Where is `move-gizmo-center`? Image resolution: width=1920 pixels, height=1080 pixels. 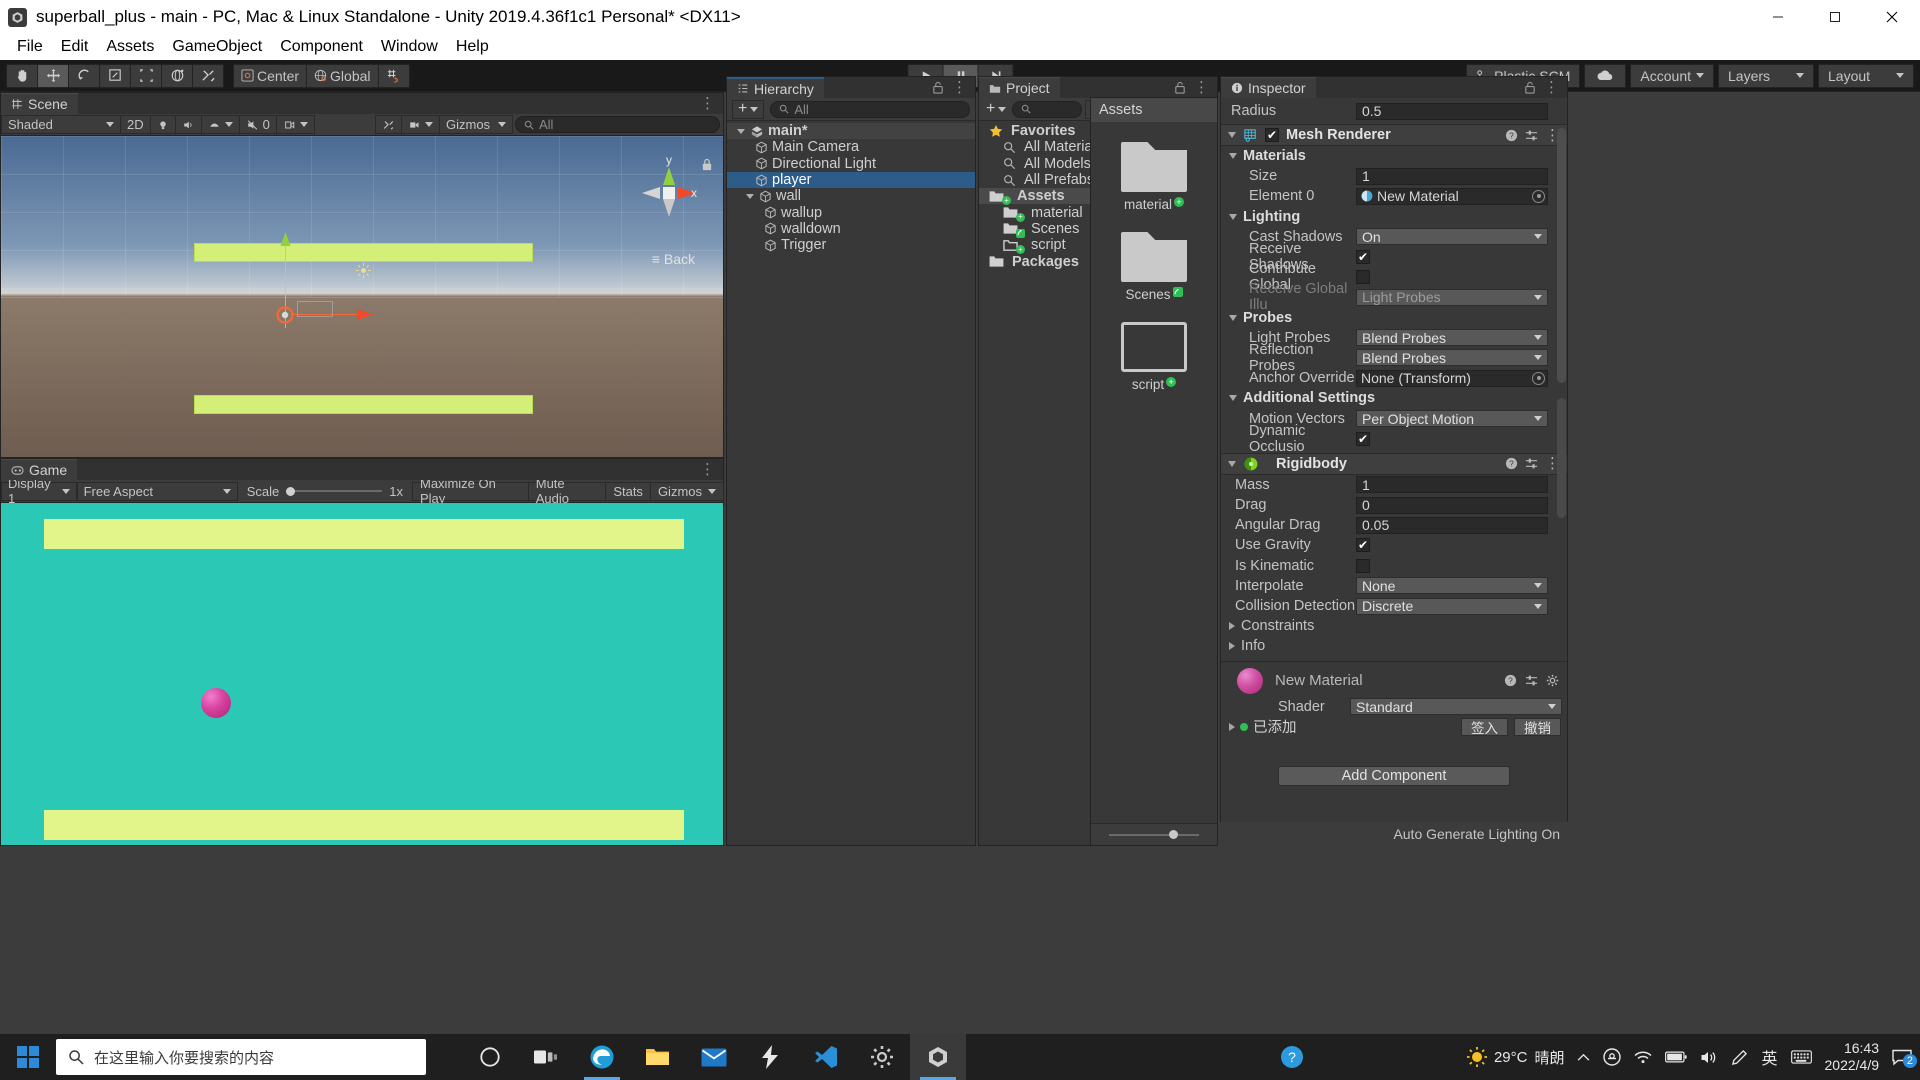
move-gizmo-center is located at coordinates (285, 315).